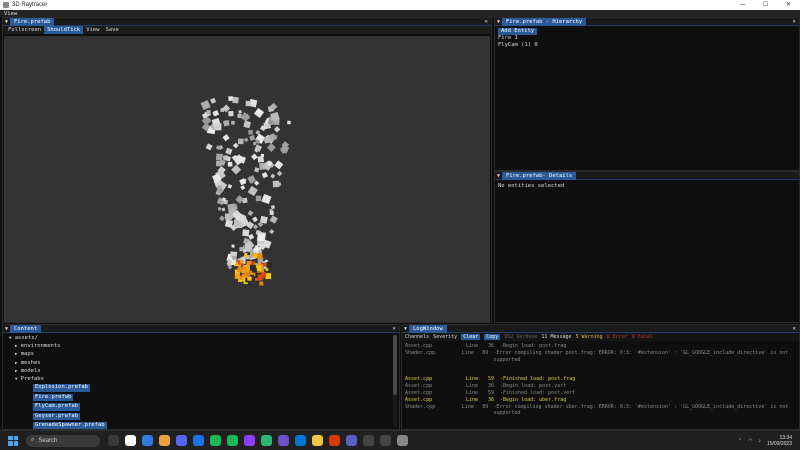  Describe the element at coordinates (617, 337) in the screenshot. I see `error-filter: 8 Error` at that location.